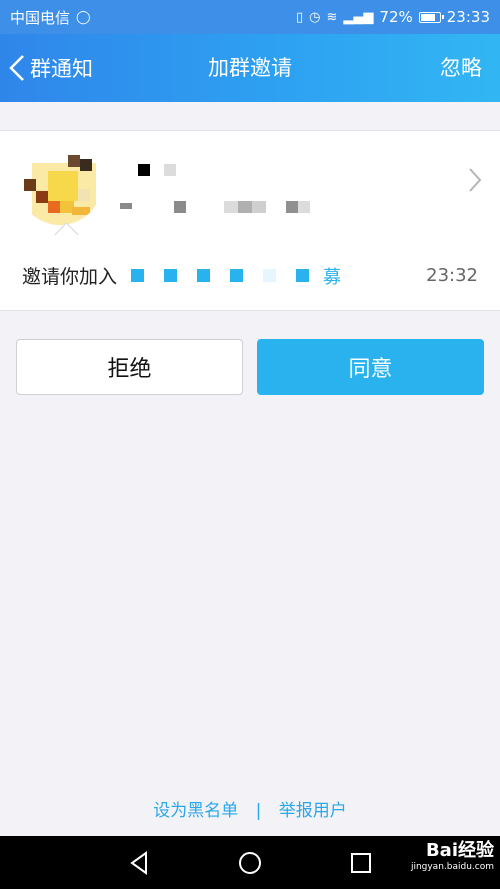  Describe the element at coordinates (332, 277) in the screenshot. I see `group-name-tail: 募` at that location.